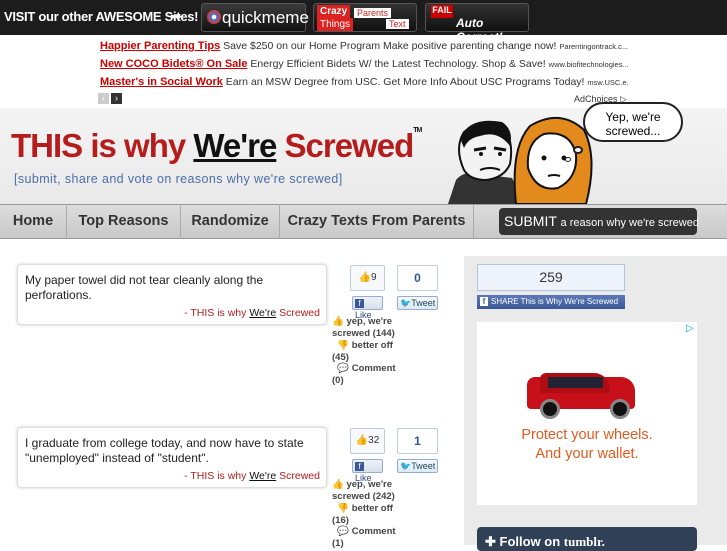 The width and height of the screenshot is (727, 551). I want to click on woman-face, so click(553, 160).